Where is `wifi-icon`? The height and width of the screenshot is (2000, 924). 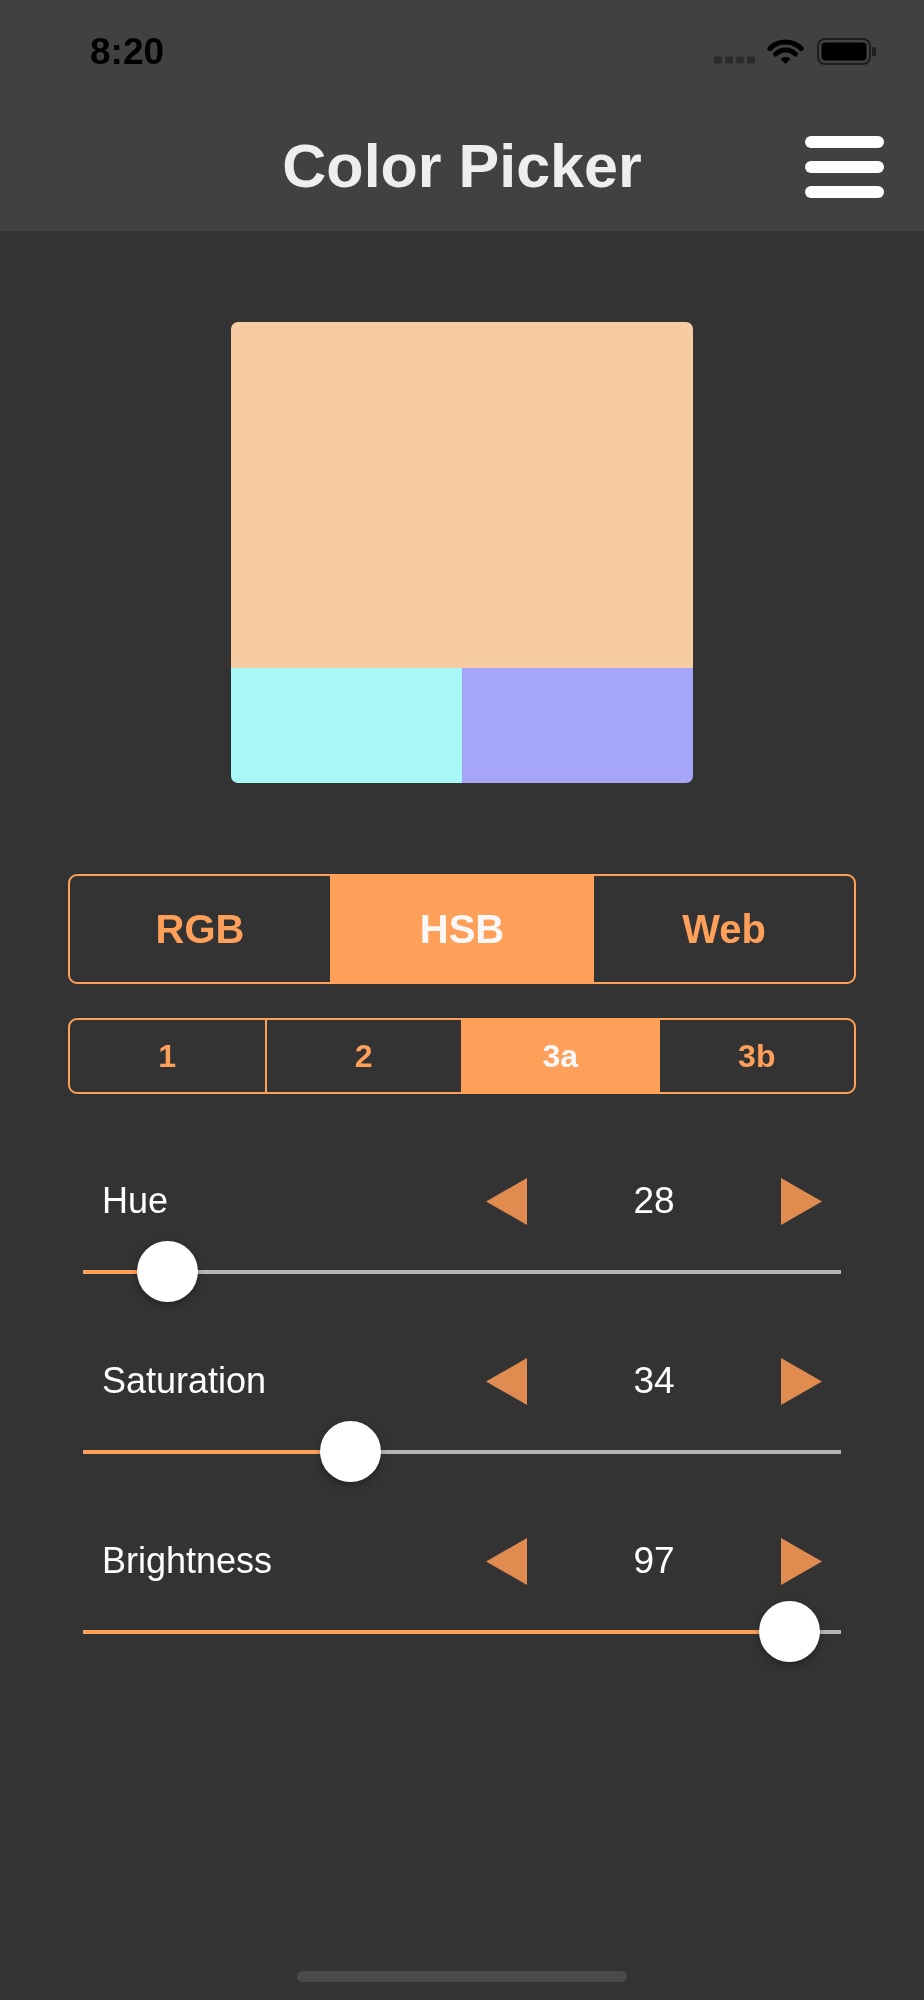 wifi-icon is located at coordinates (785, 51).